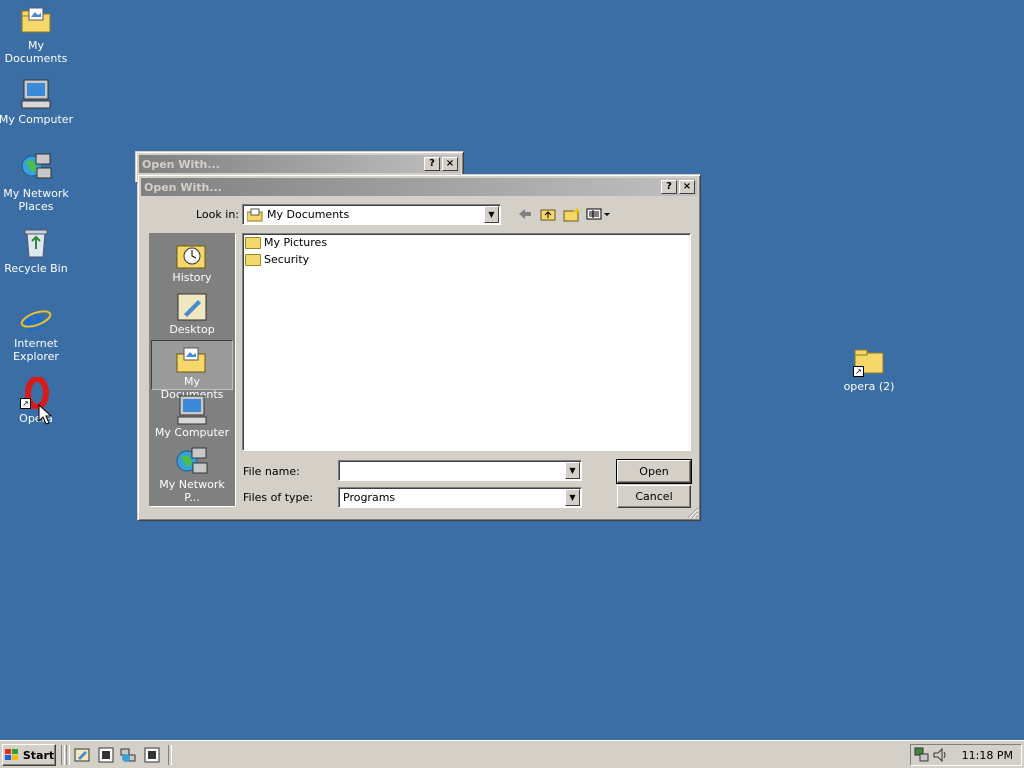  What do you see at coordinates (45, 414) in the screenshot?
I see `mouse-cursor-icon` at bounding box center [45, 414].